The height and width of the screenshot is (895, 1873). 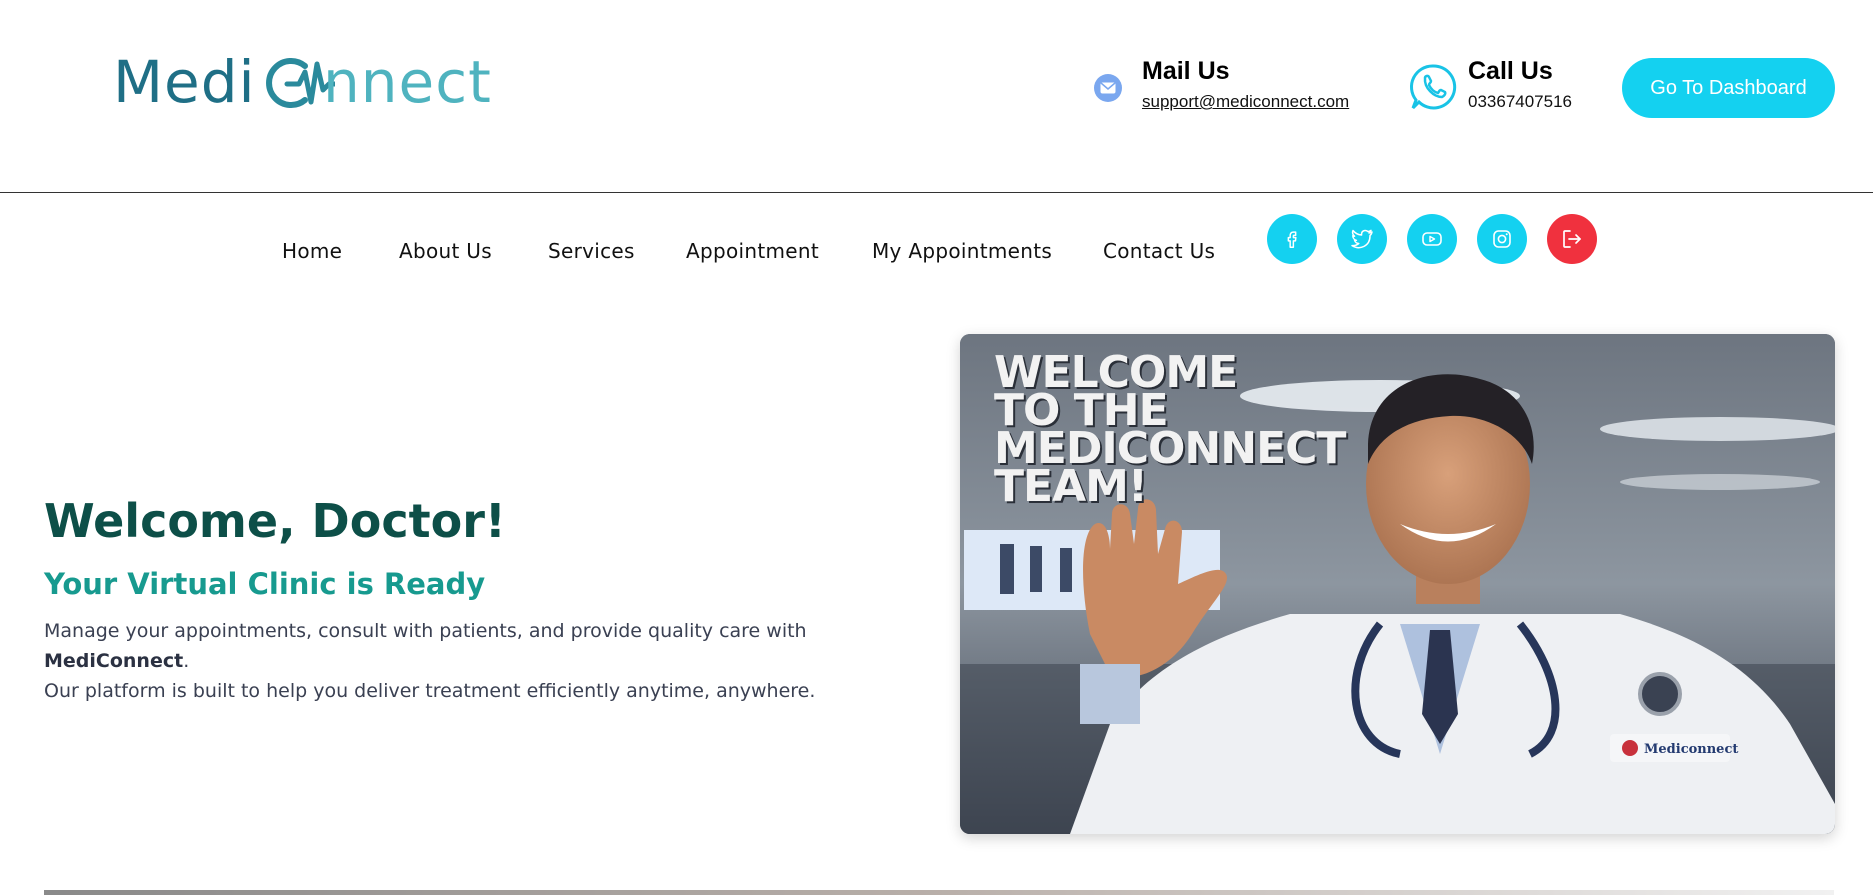 I want to click on coat-badge-text: Mediconnect, so click(x=1691, y=749).